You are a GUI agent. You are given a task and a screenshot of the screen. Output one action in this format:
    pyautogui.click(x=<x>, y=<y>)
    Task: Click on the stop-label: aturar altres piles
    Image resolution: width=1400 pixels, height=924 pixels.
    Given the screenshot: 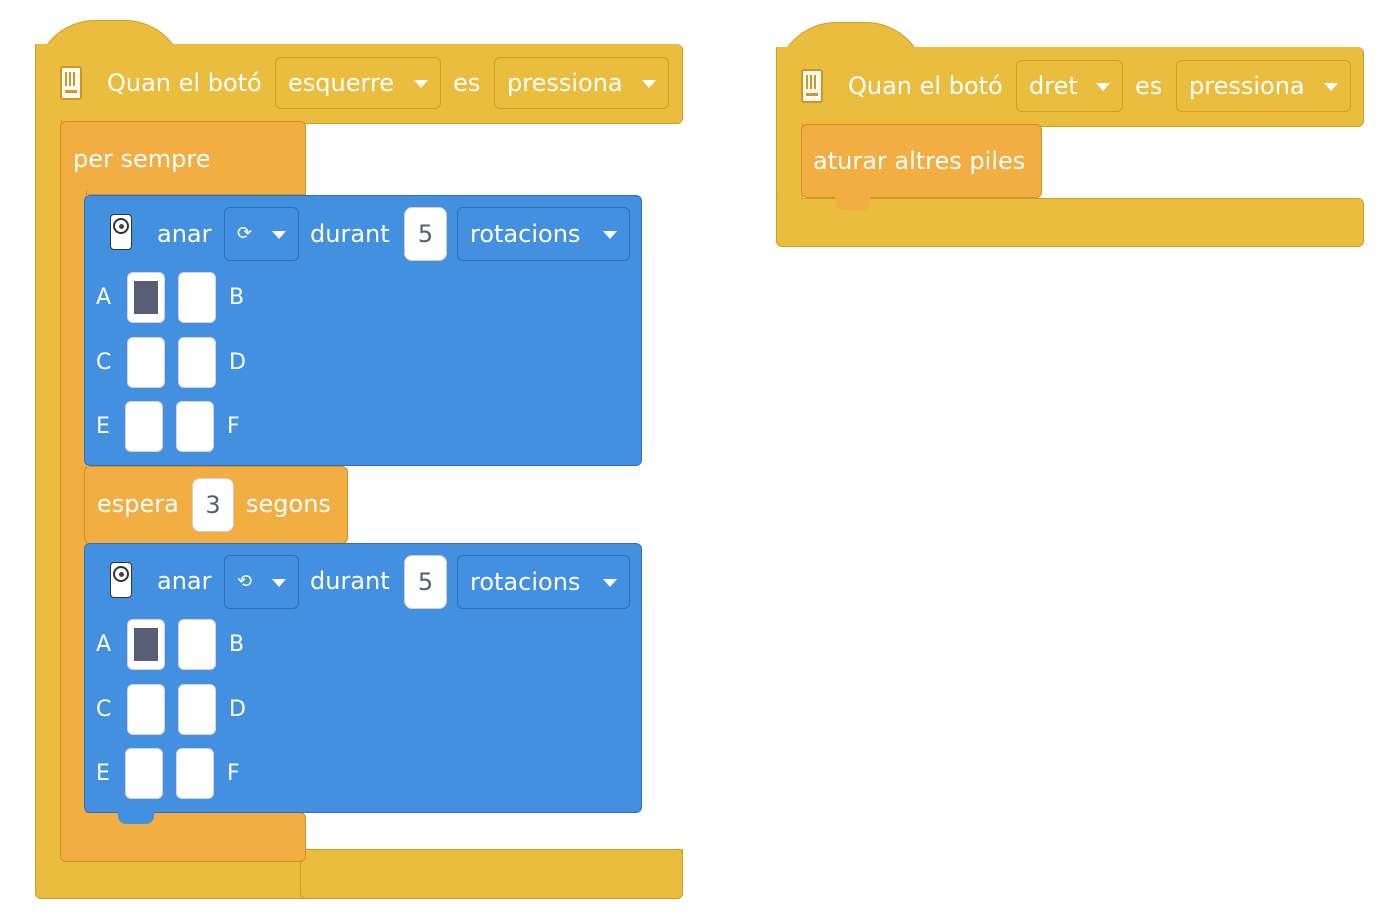 What is the action you would take?
    pyautogui.click(x=919, y=161)
    